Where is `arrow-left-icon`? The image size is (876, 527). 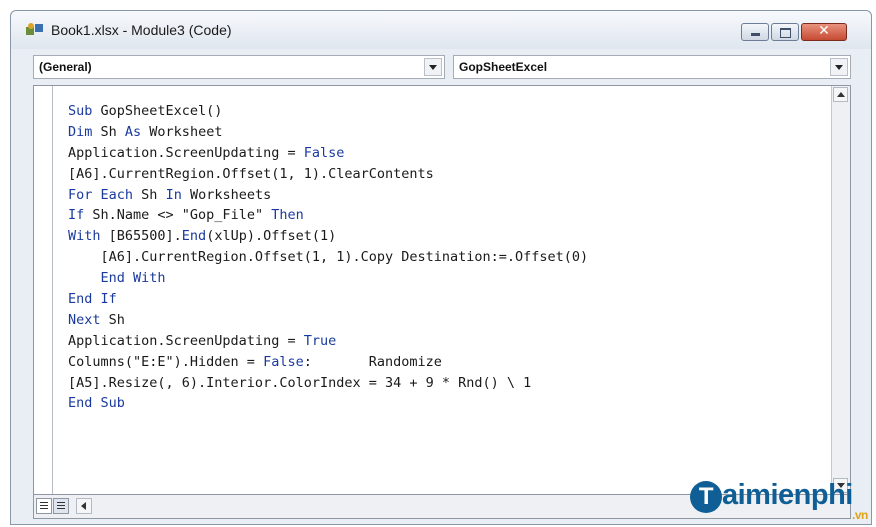
arrow-left-icon is located at coordinates (84, 506).